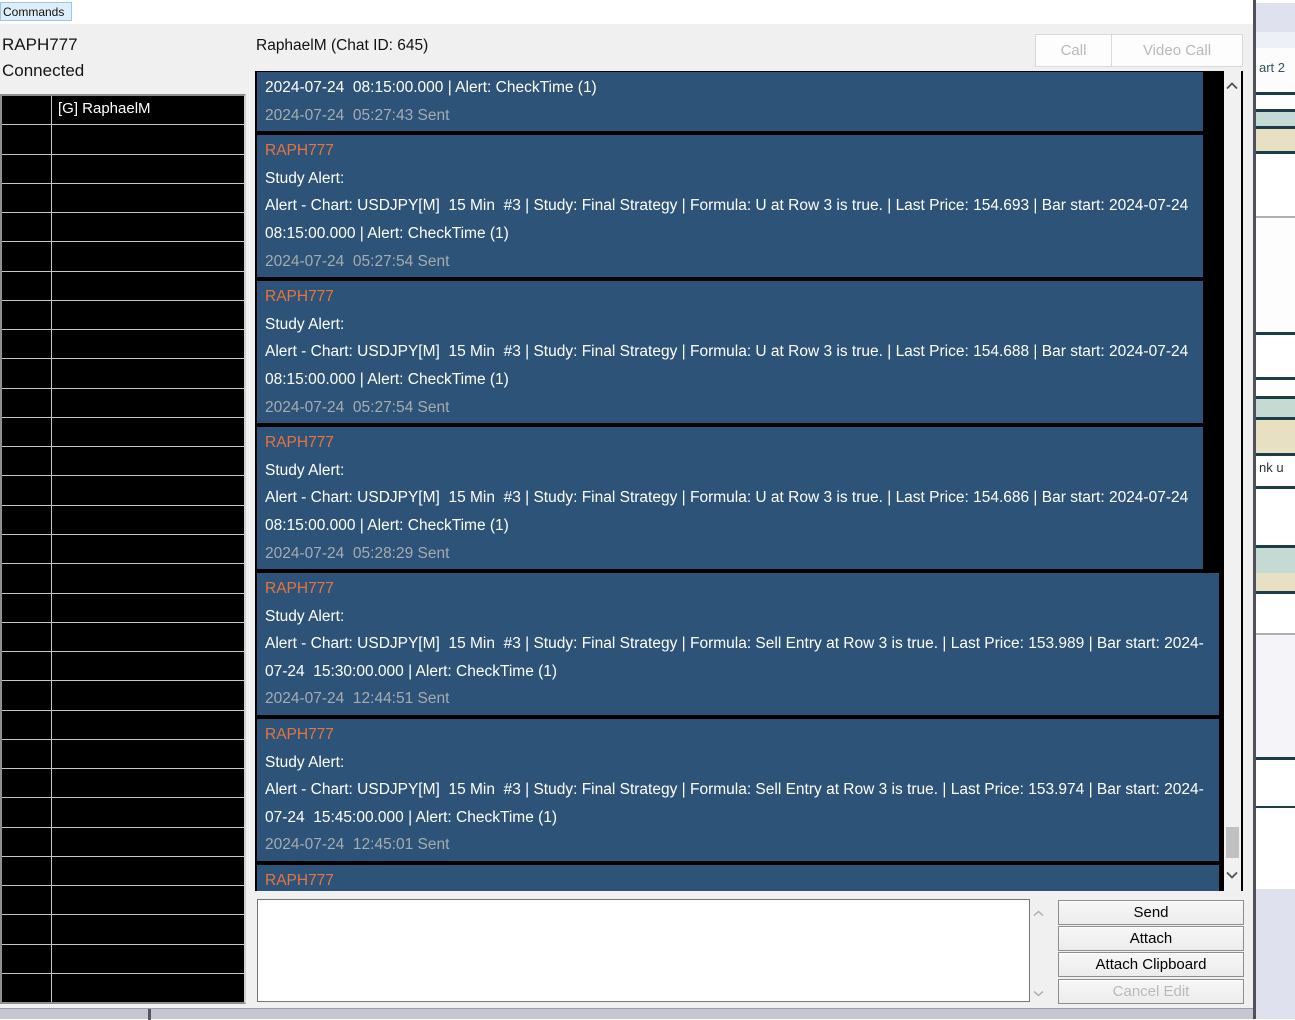 The height and width of the screenshot is (1020, 1295). Describe the element at coordinates (357, 553) in the screenshot. I see `message-line: 2024-07-24 05:28:29 Sent` at that location.